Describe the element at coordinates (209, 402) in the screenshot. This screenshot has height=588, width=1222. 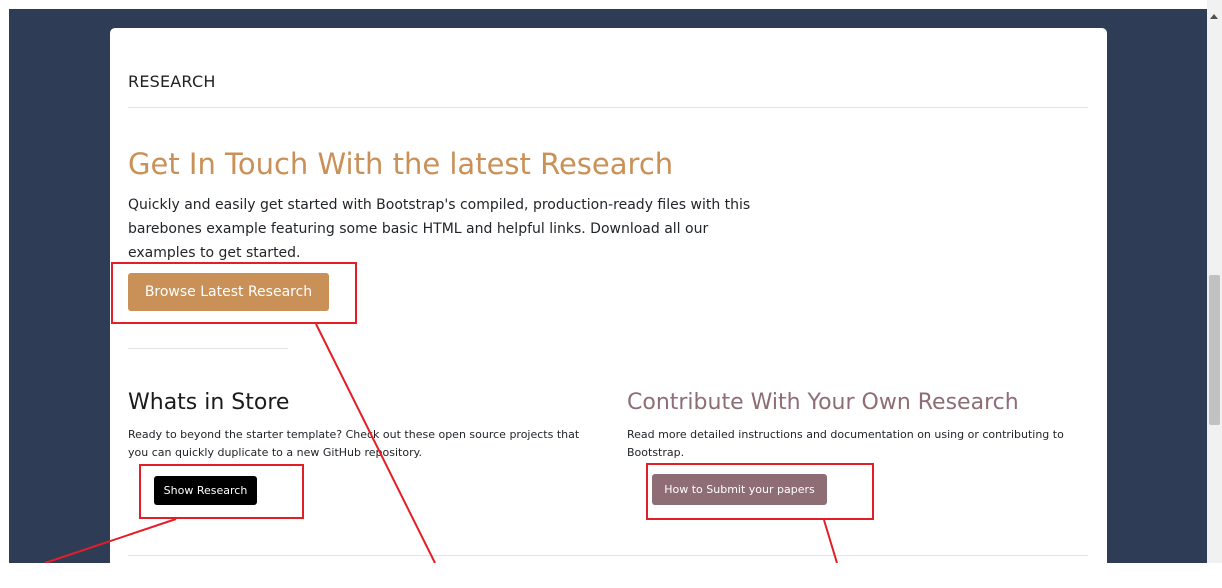
I see `whats-in-store-title: Whats in Store` at that location.